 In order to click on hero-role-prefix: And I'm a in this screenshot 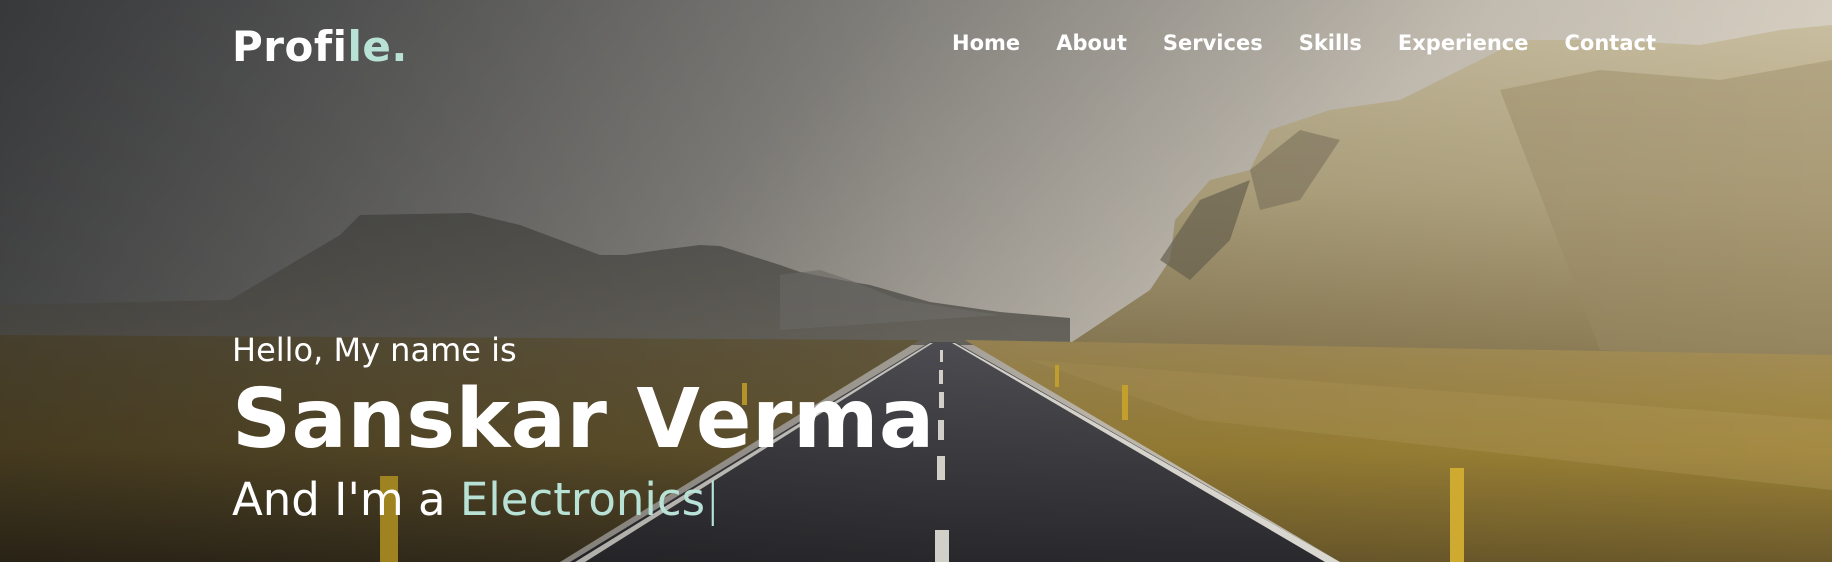, I will do `click(346, 499)`.